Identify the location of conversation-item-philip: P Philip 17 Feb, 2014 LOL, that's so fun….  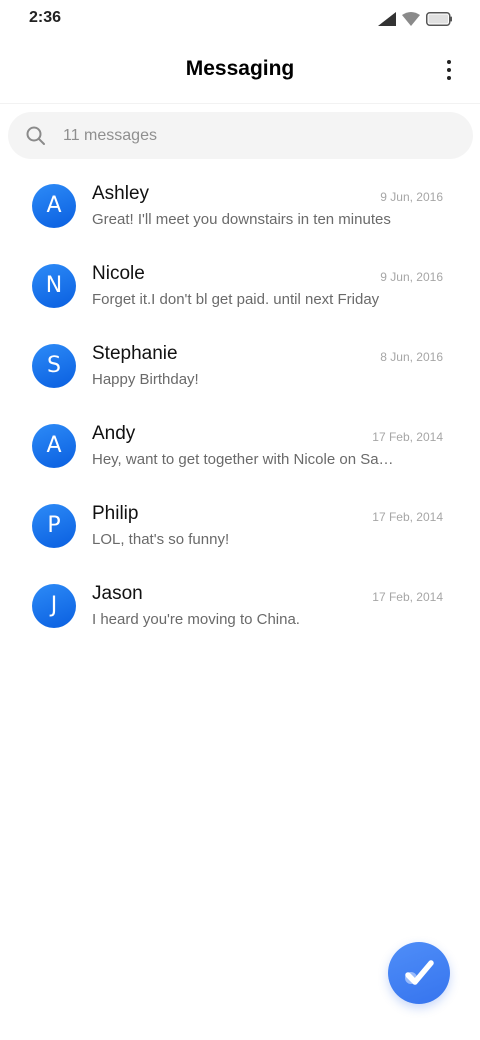
(240, 526).